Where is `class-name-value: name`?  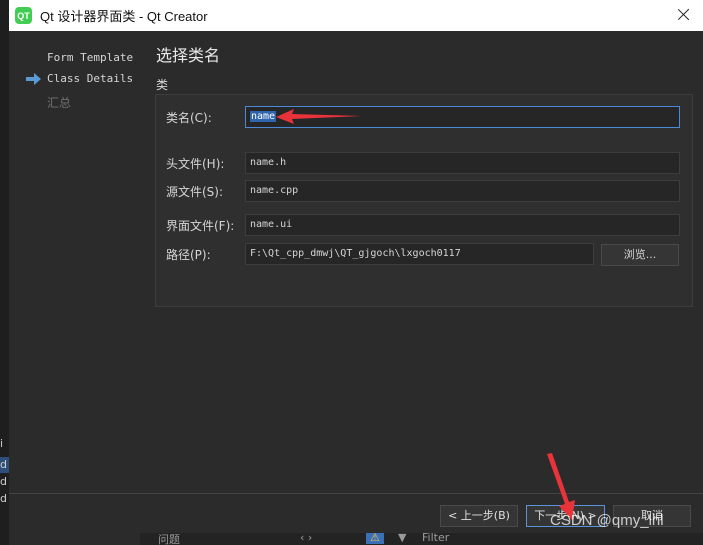
class-name-value: name is located at coordinates (263, 116).